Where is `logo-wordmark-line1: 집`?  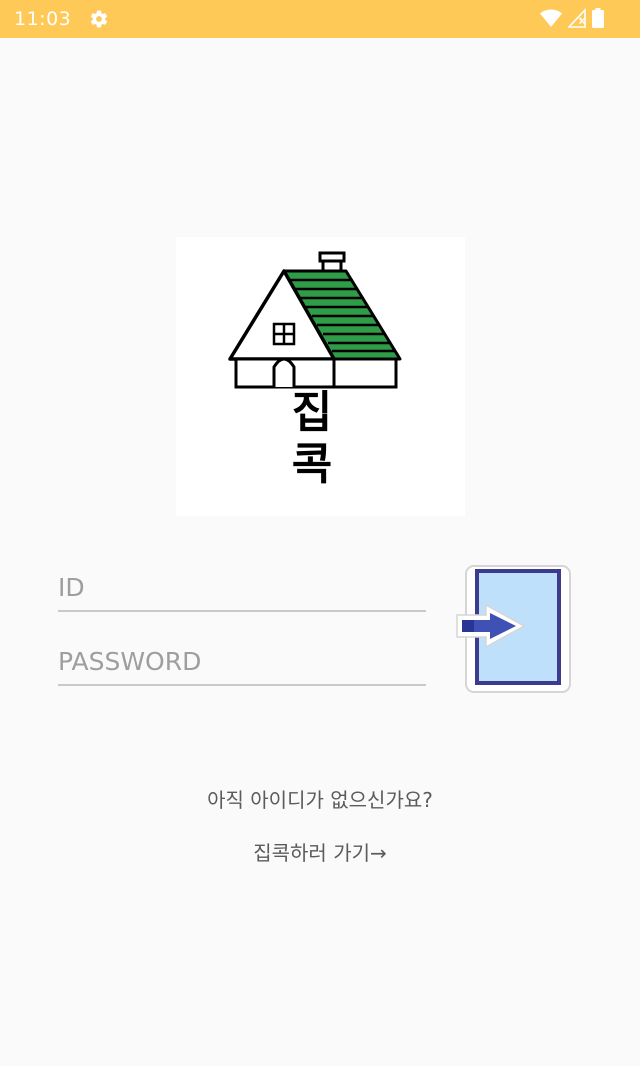 logo-wordmark-line1: 집 is located at coordinates (312, 412).